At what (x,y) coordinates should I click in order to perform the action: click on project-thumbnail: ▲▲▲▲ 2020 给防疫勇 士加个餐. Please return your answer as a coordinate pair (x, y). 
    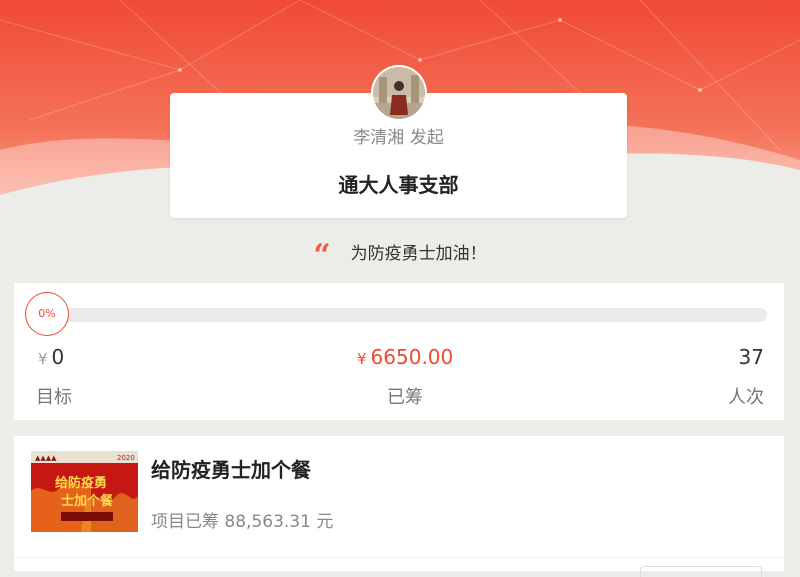
    Looking at the image, I should click on (84, 491).